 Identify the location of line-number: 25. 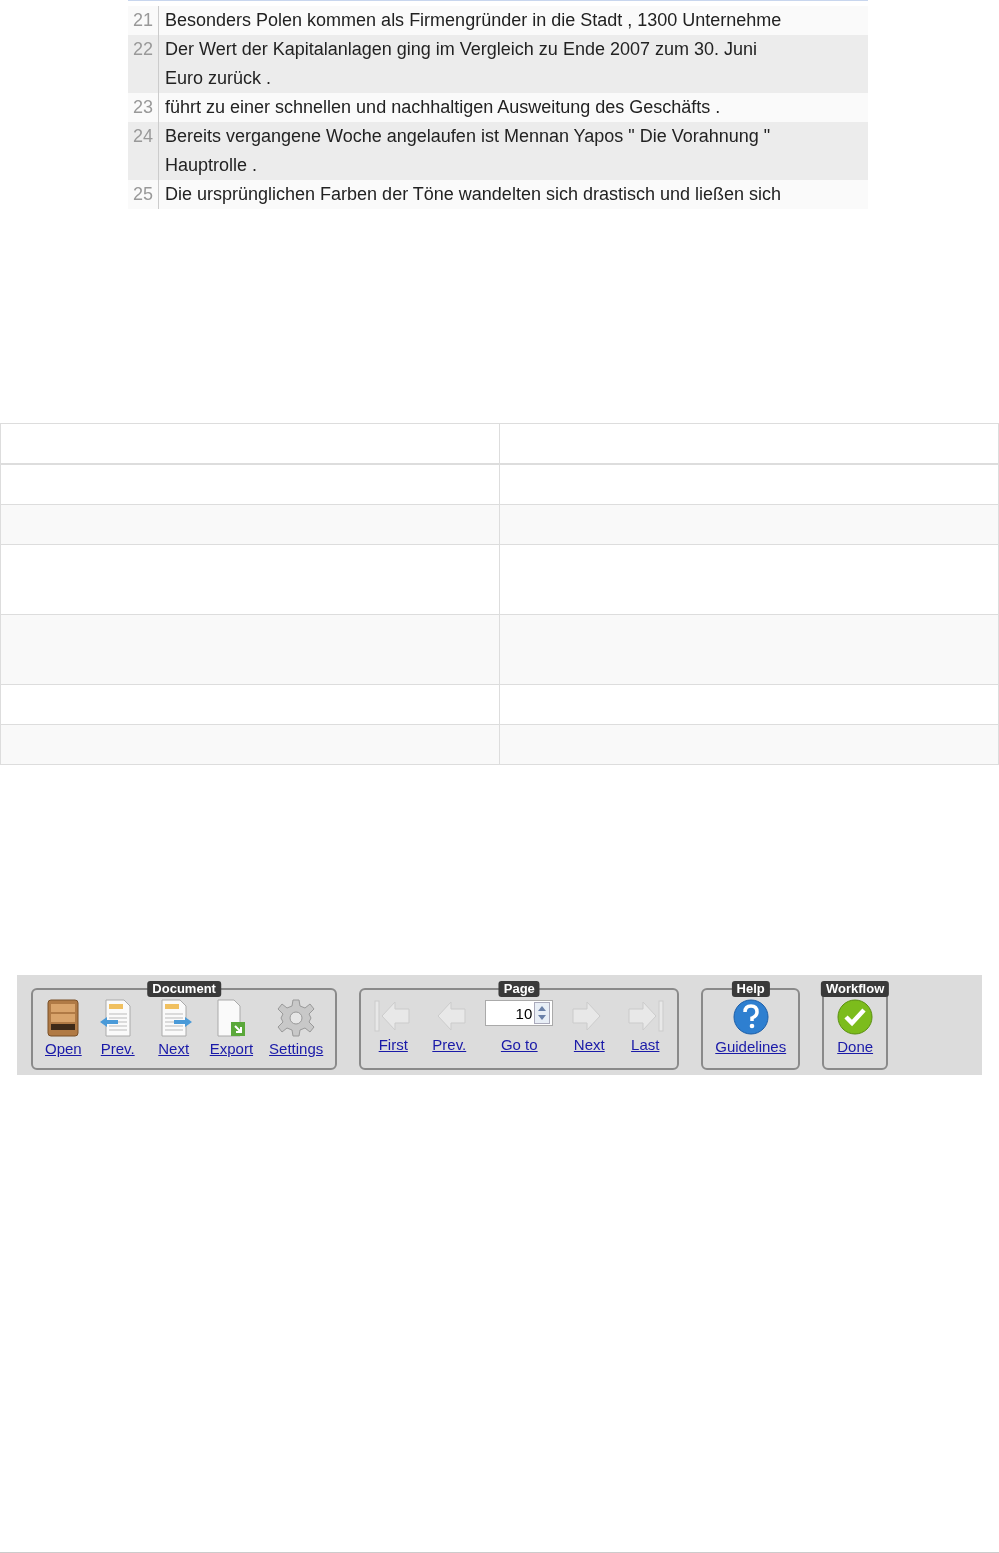
(143, 194).